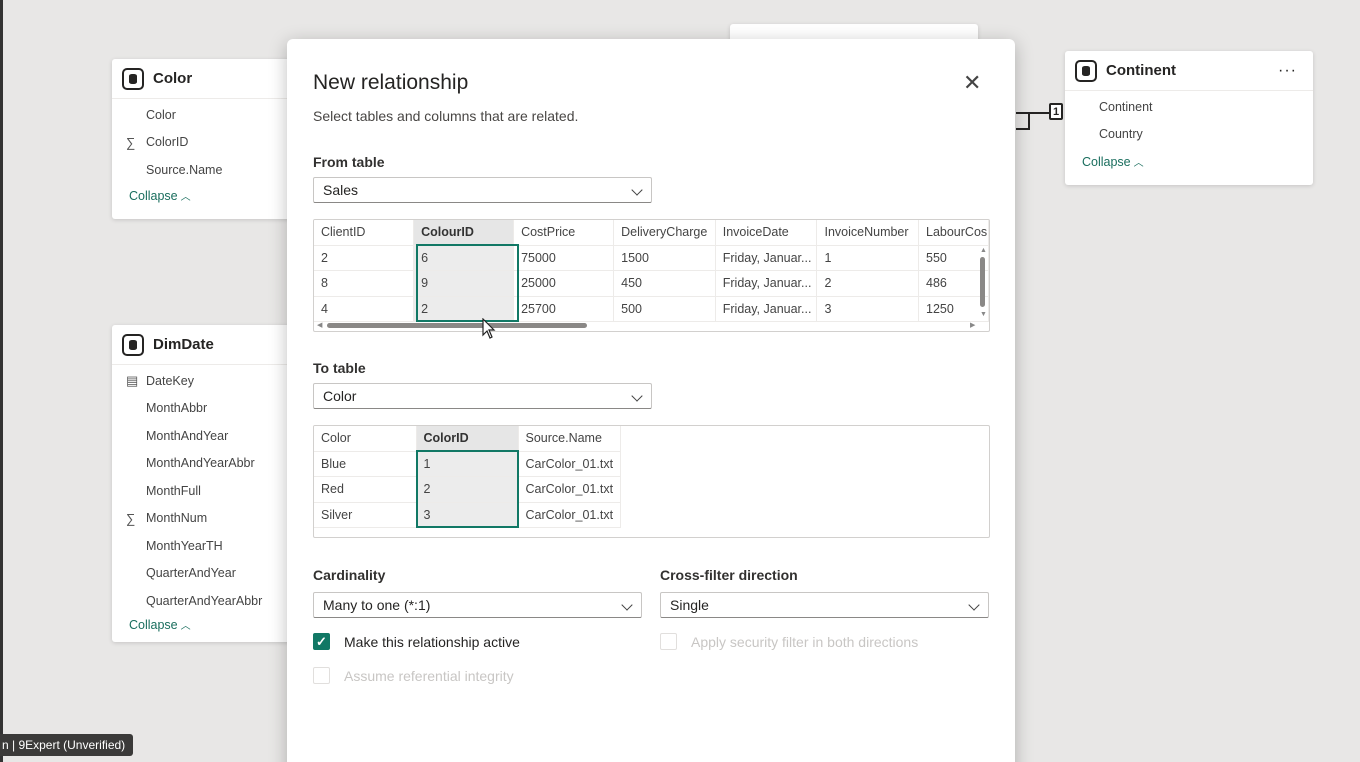 This screenshot has height=762, width=1360. What do you see at coordinates (131, 142) in the screenshot?
I see `sum-icon: ∑` at bounding box center [131, 142].